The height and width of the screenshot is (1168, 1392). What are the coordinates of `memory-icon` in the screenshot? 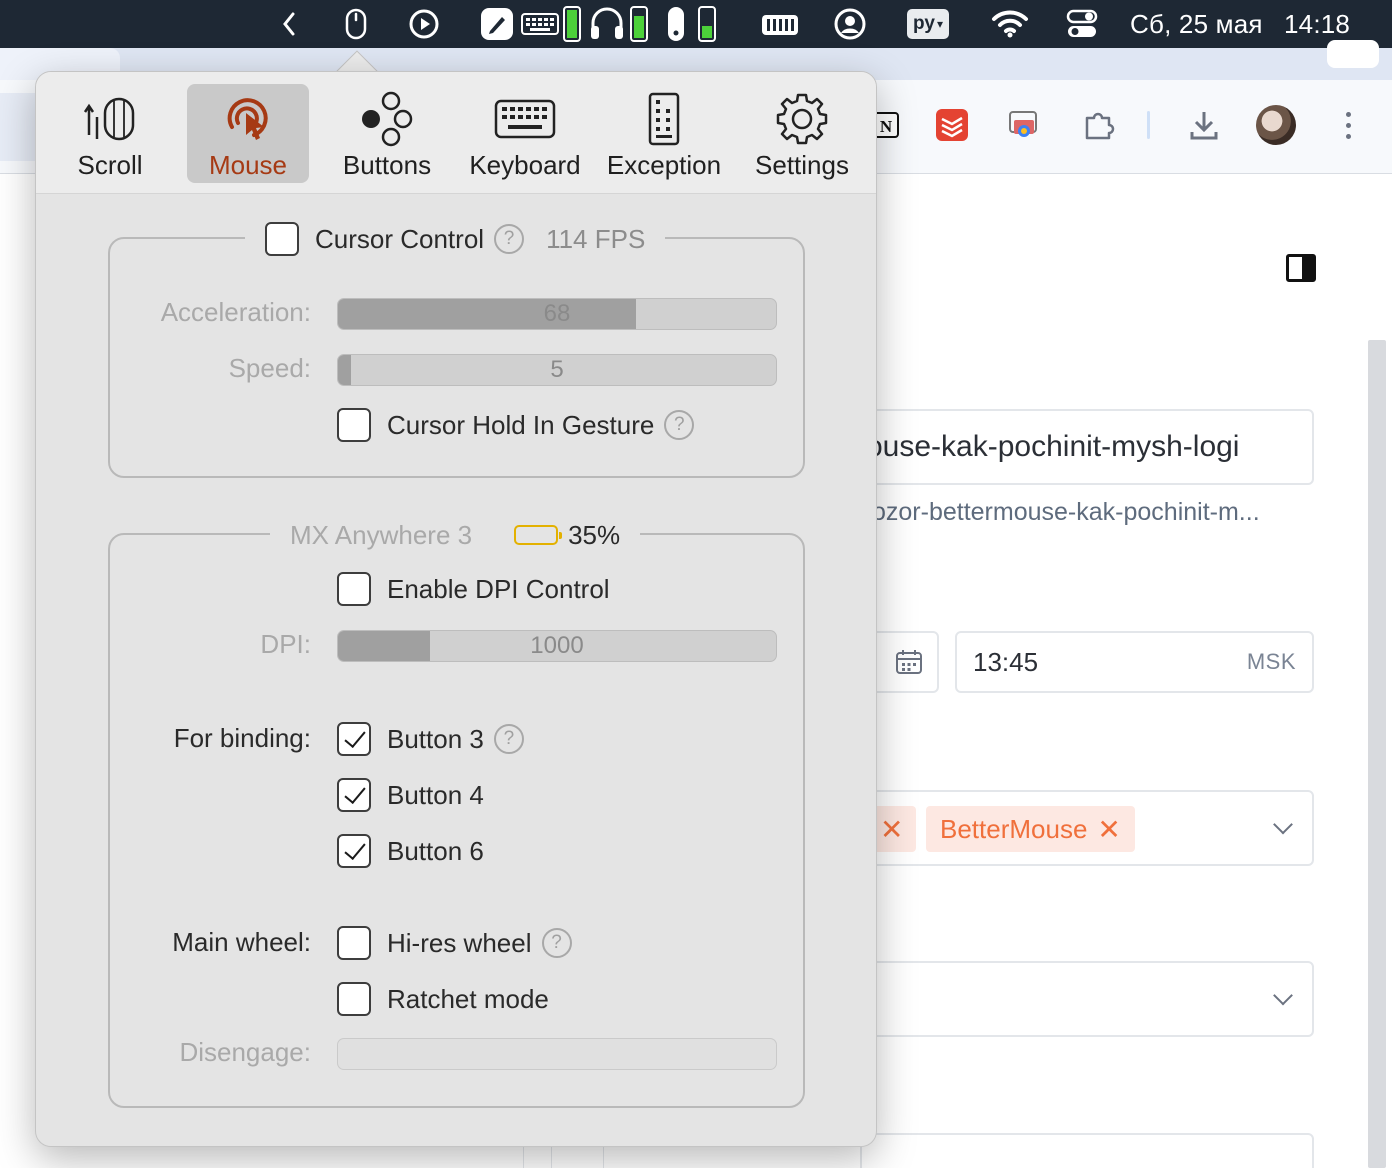 It's located at (780, 24).